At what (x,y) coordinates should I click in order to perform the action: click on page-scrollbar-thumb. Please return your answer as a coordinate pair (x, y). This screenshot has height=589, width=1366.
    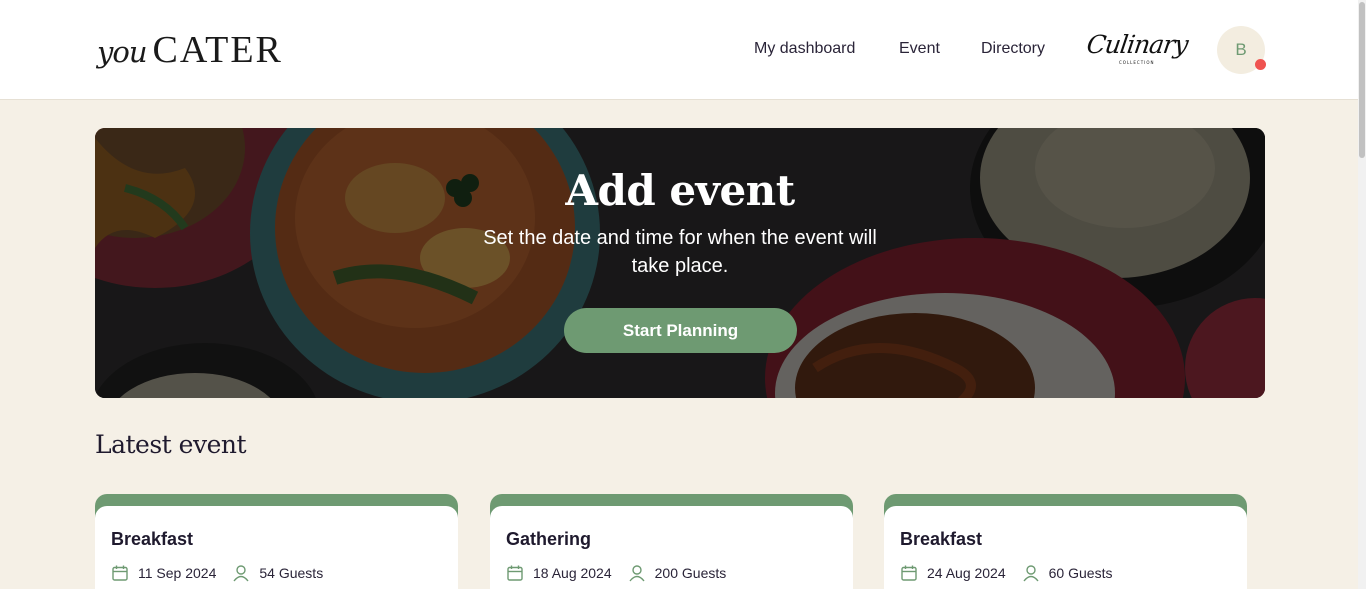
    Looking at the image, I should click on (1362, 80).